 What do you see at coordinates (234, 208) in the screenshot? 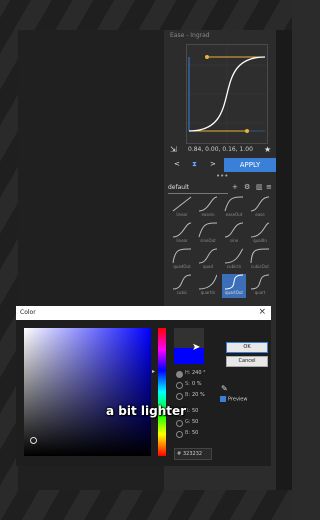
I see `preset-item: easeOut` at bounding box center [234, 208].